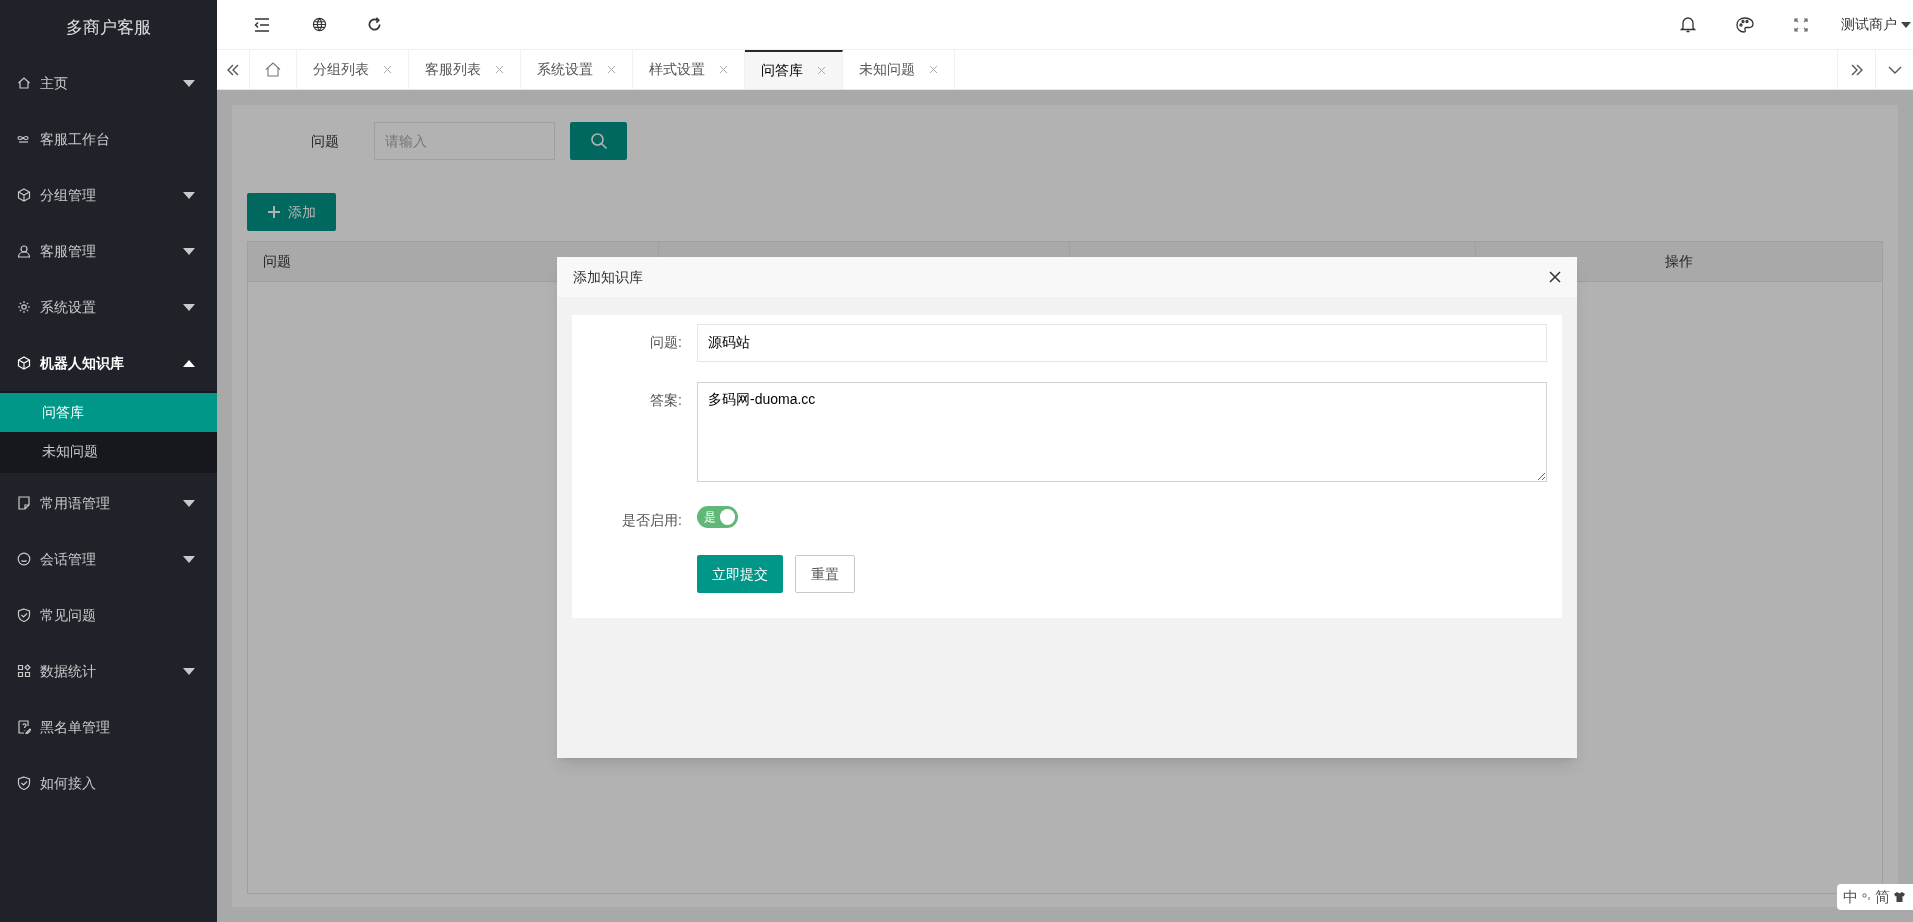 The height and width of the screenshot is (922, 1913). What do you see at coordinates (108, 27) in the screenshot?
I see `app-title: 多商户客服` at bounding box center [108, 27].